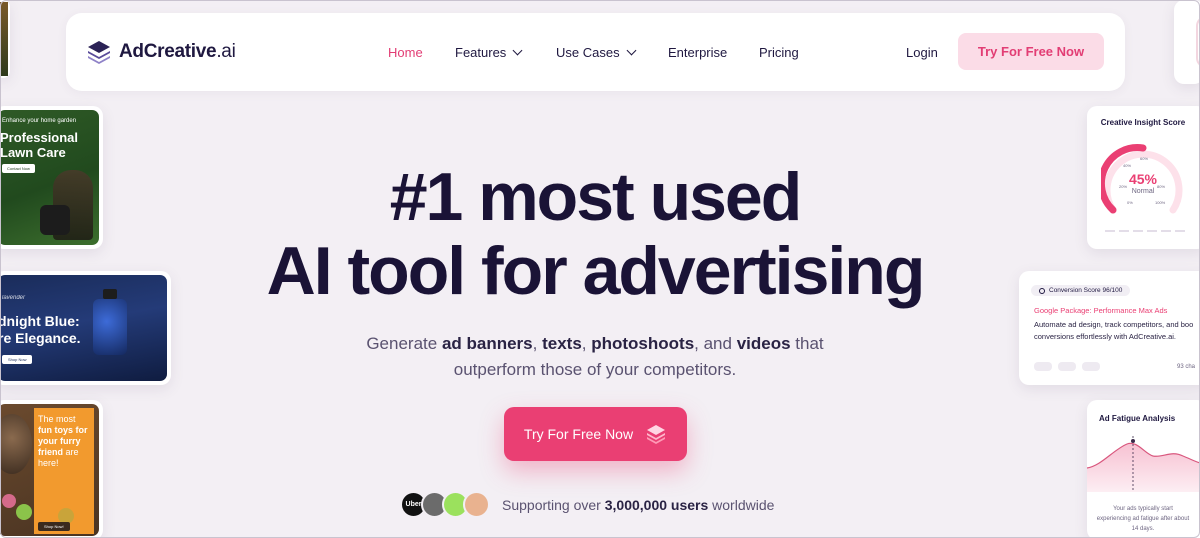 The height and width of the screenshot is (538, 1200). Describe the element at coordinates (779, 52) in the screenshot. I see `nav-pricing: Pricing` at that location.